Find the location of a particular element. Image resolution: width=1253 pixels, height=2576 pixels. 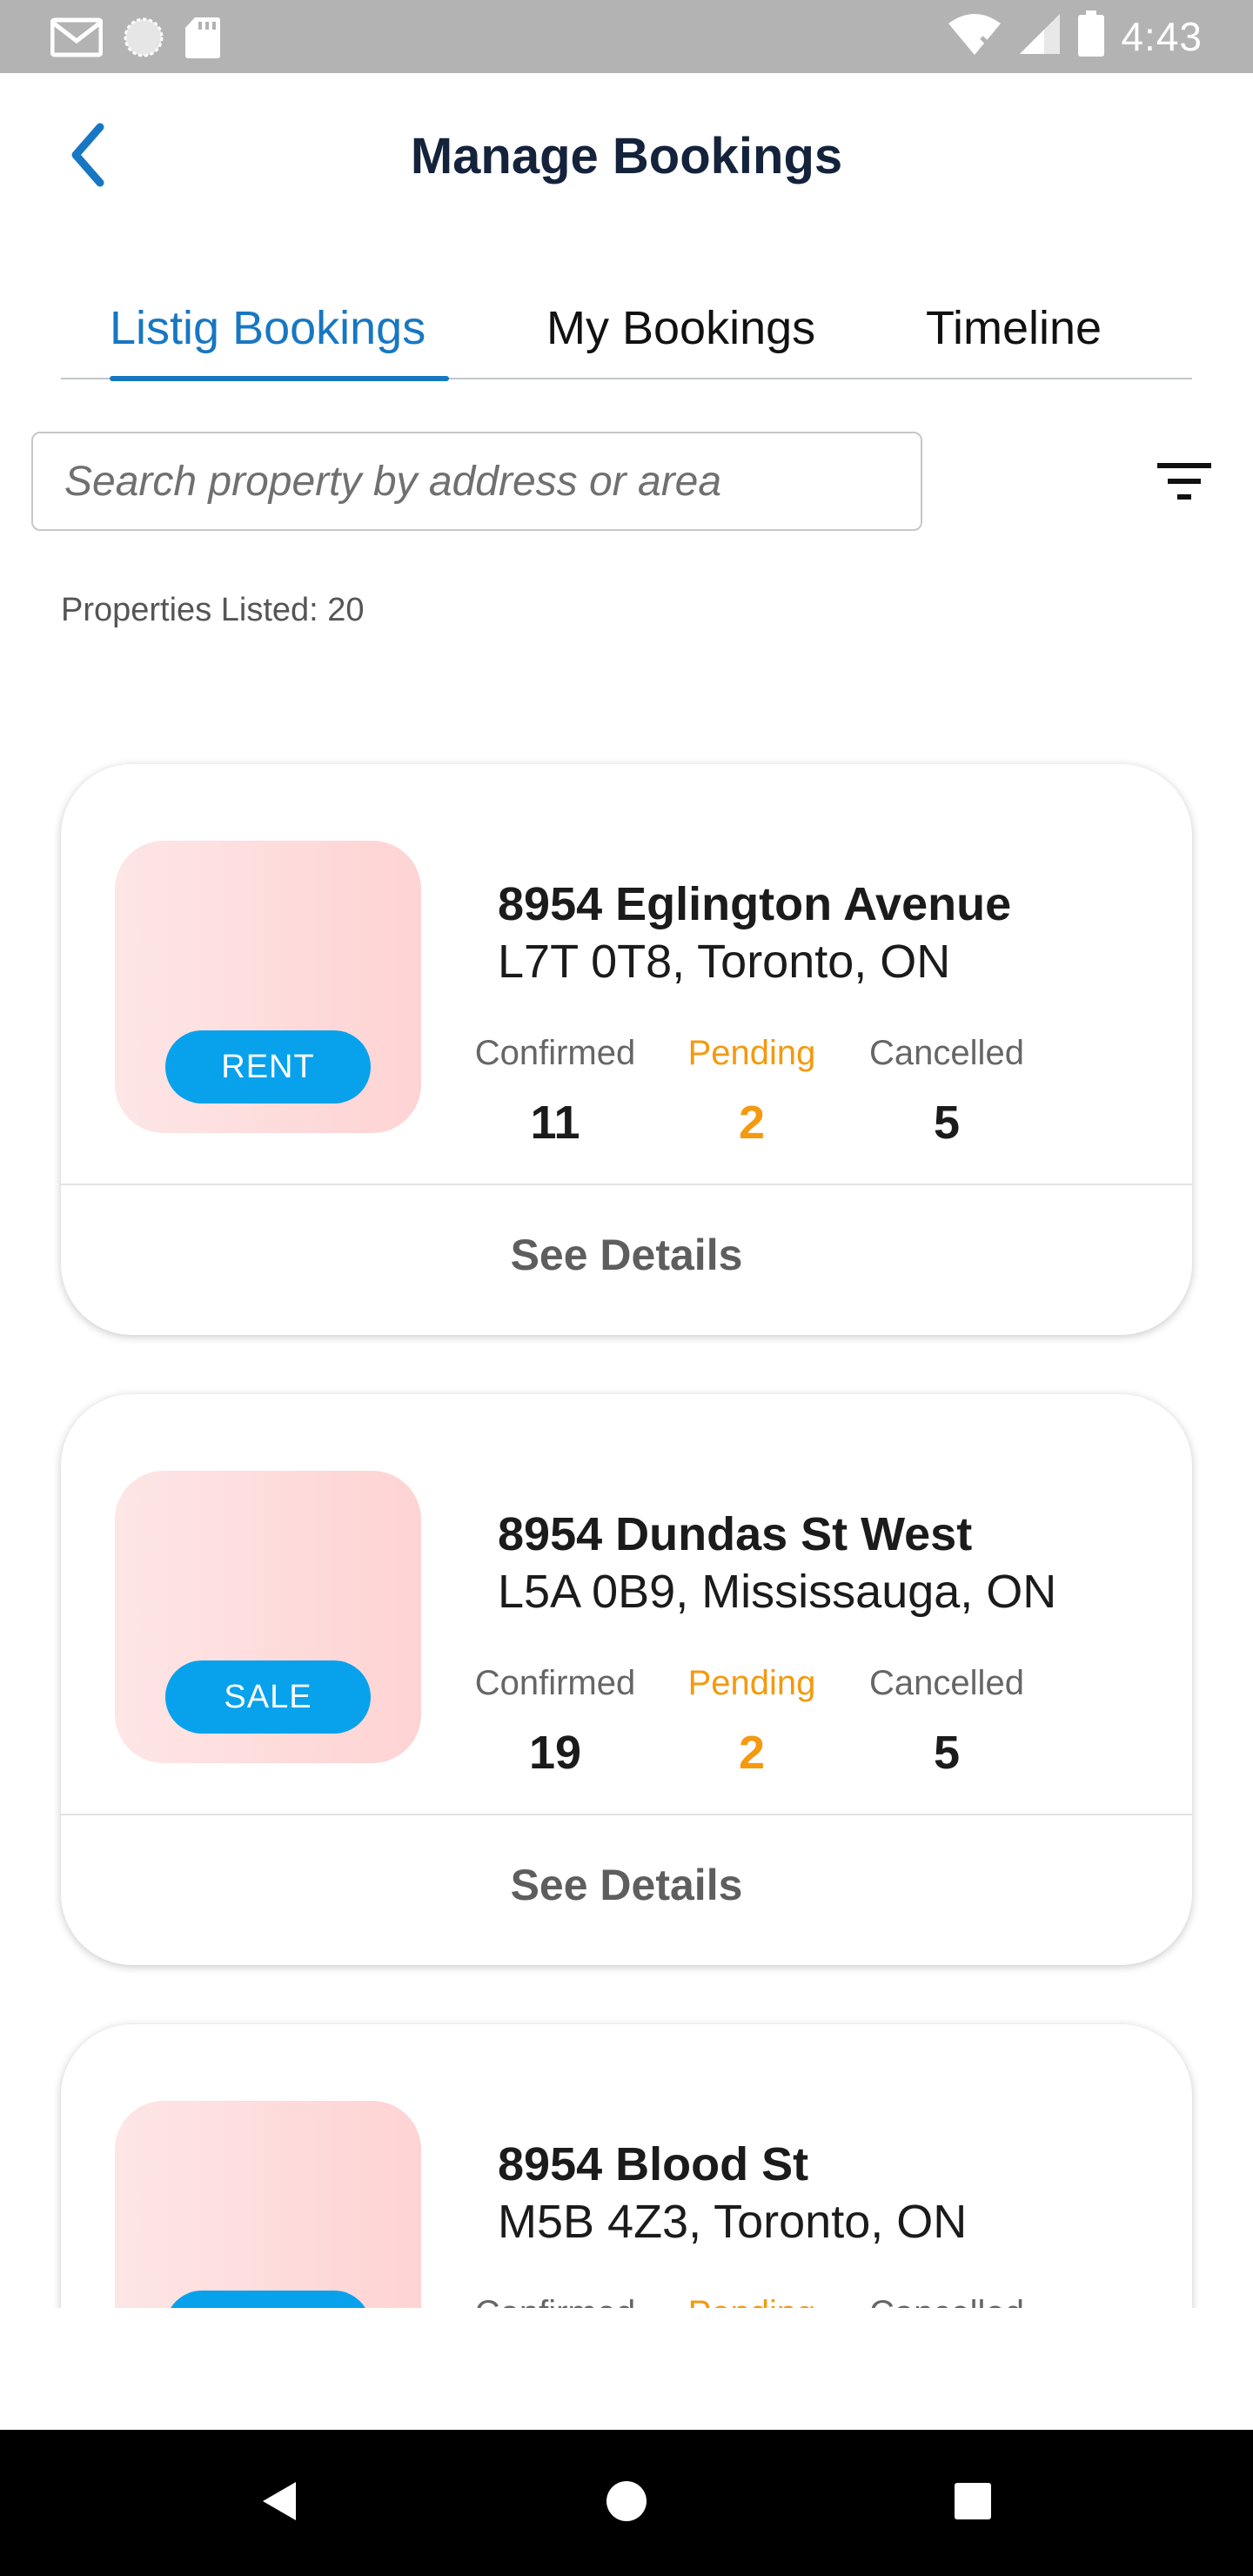

search-box is located at coordinates (476, 481).